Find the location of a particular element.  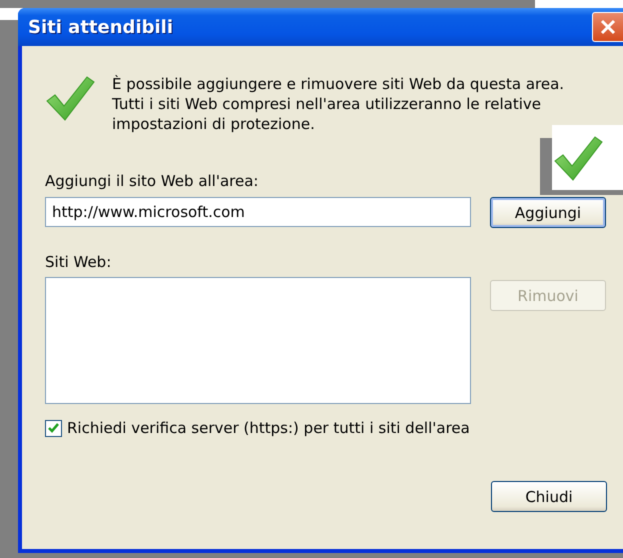

add-button: Aggiungi is located at coordinates (548, 212).